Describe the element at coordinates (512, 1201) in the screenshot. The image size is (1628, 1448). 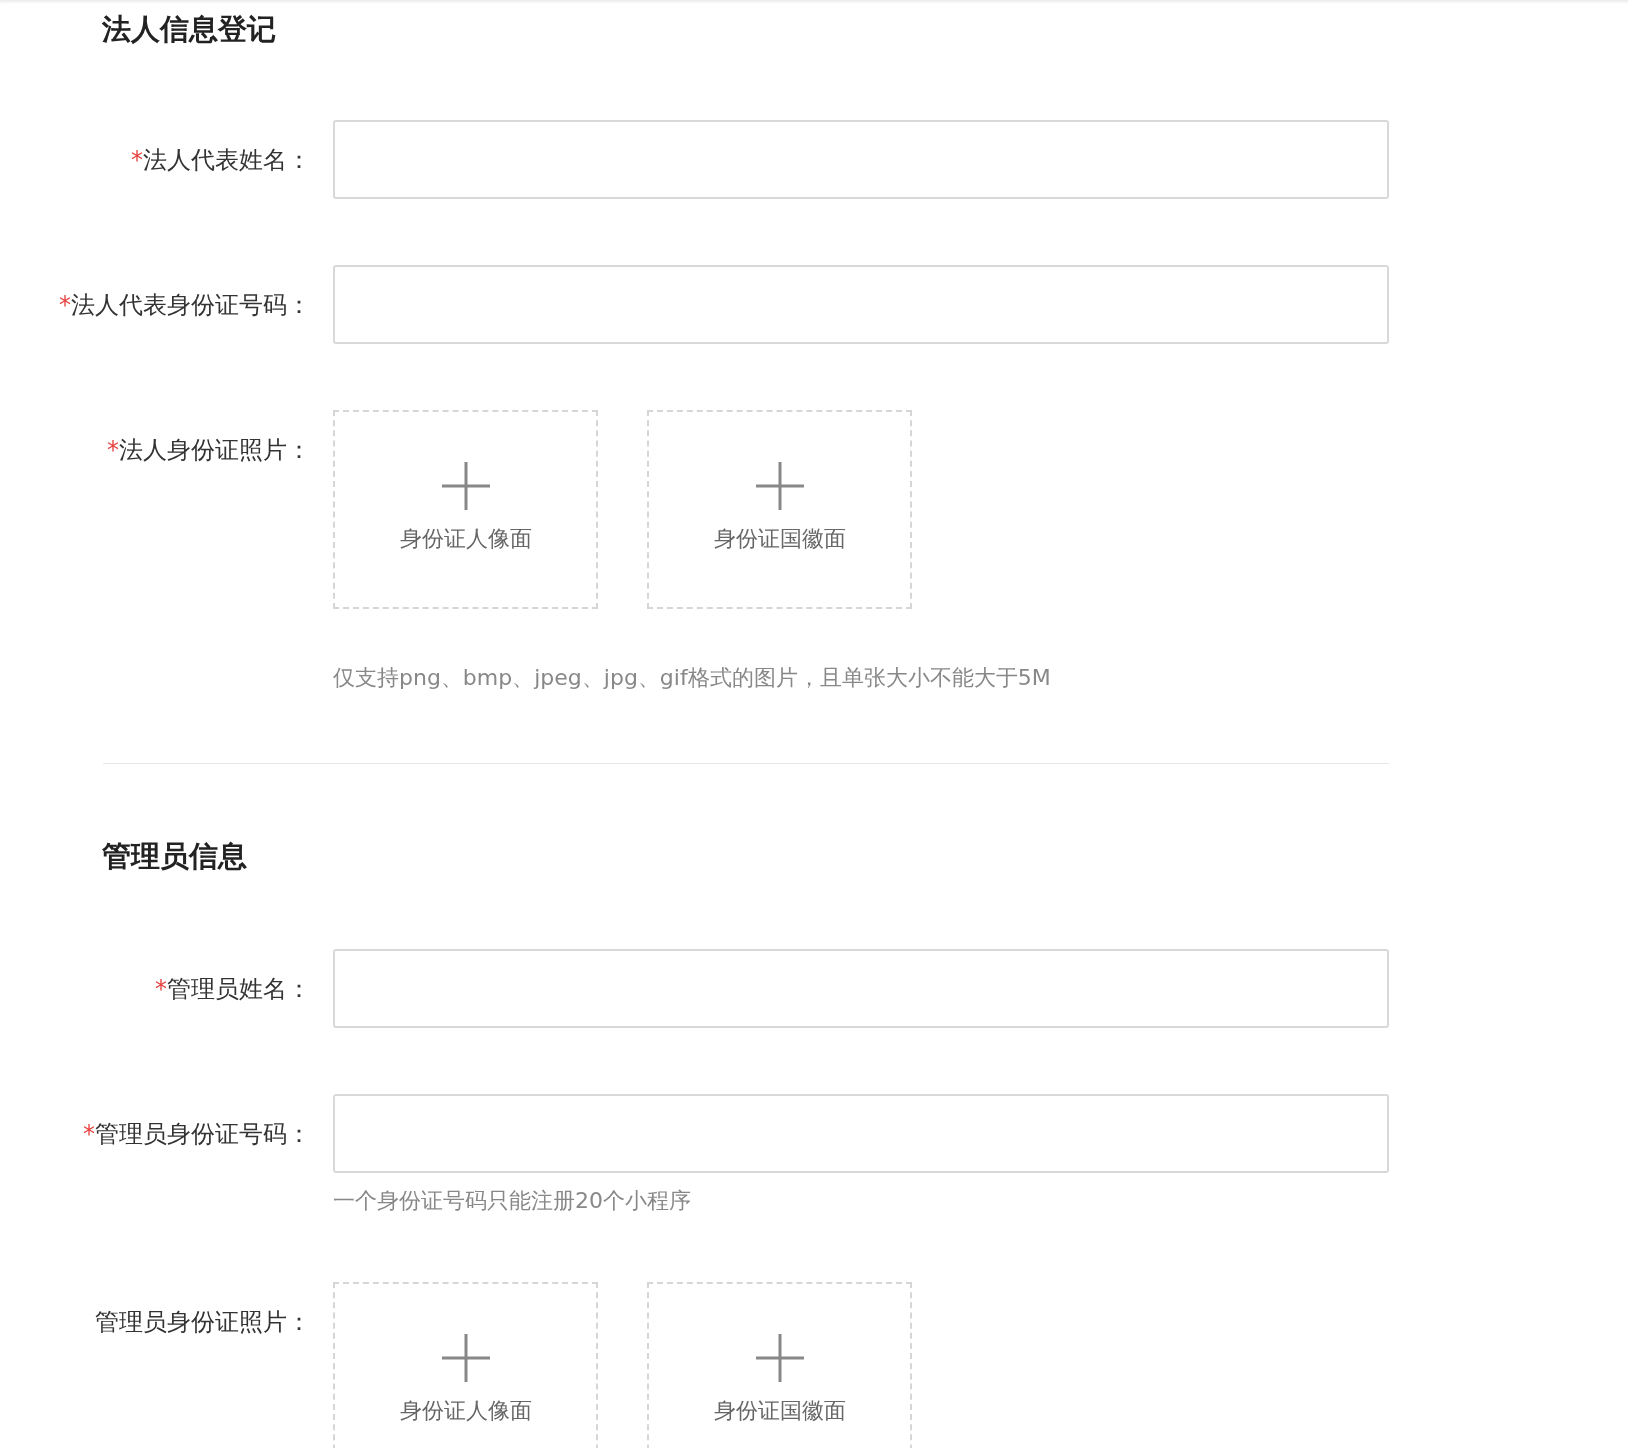
I see `hint-text: 一个身份证号码只能注册20个小程序` at that location.